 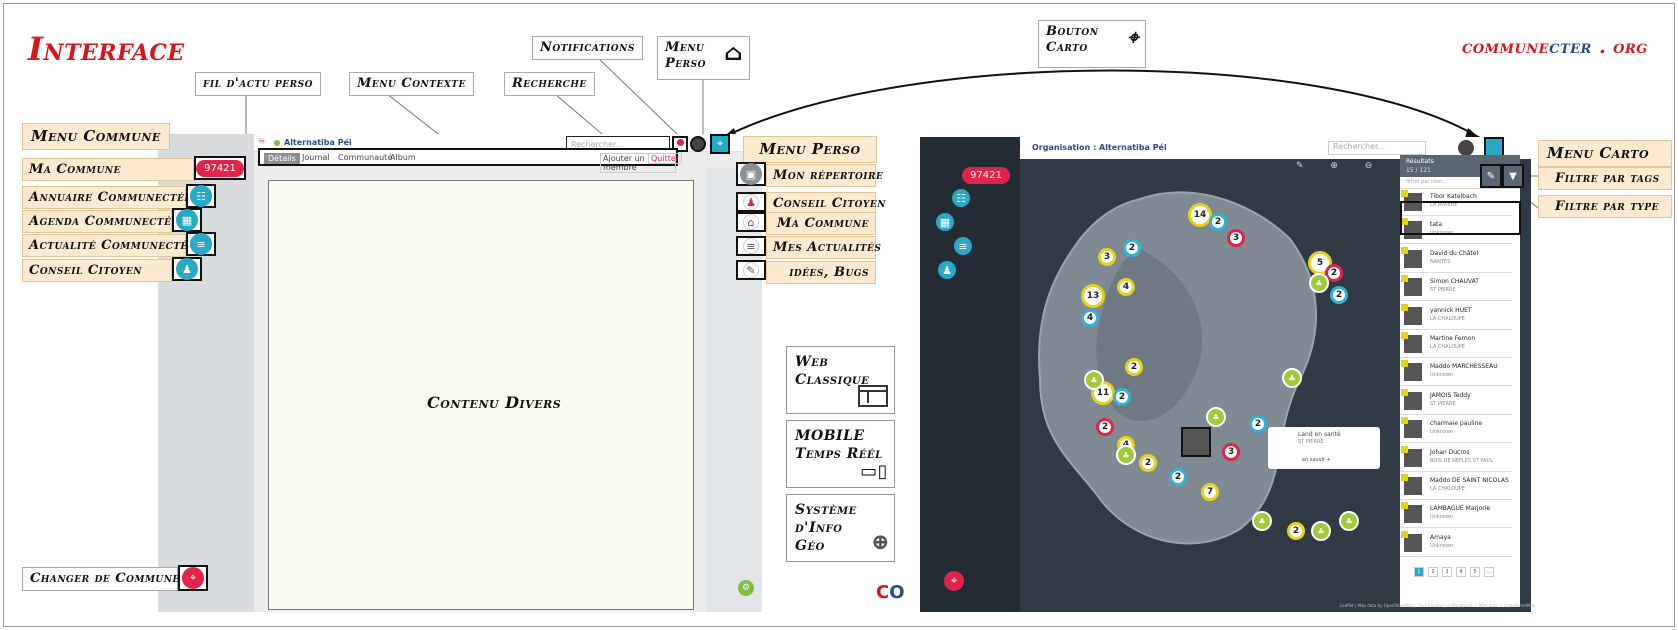 What do you see at coordinates (1450, 395) in the screenshot?
I see `result-name: JAMOIS Teddy` at bounding box center [1450, 395].